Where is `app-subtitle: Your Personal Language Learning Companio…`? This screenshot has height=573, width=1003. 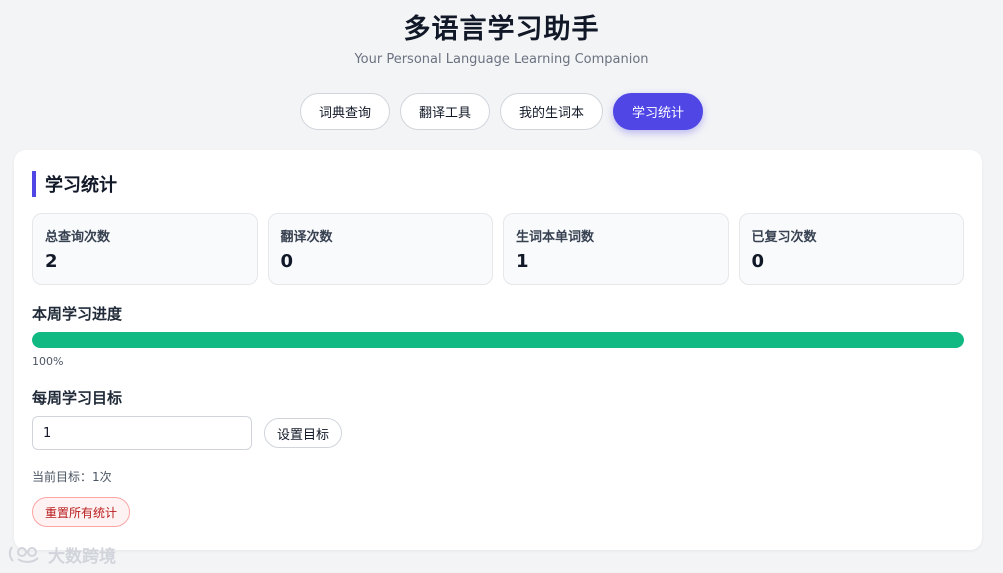
app-subtitle: Your Personal Language Learning Companio… is located at coordinates (501, 59).